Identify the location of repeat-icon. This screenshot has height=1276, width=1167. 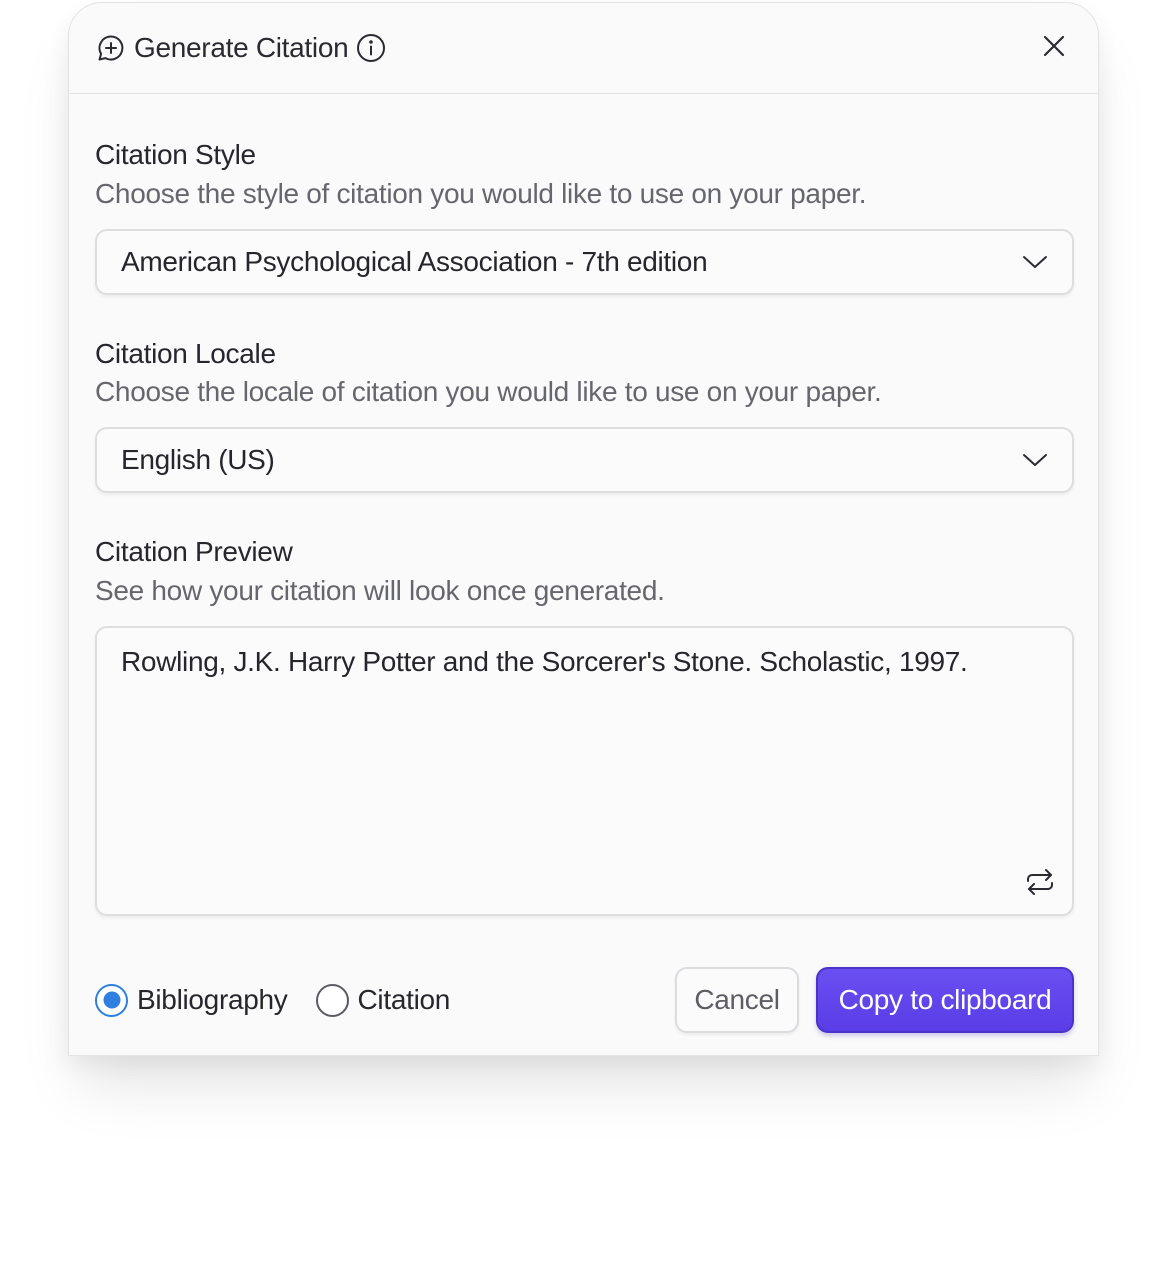
(1040, 882).